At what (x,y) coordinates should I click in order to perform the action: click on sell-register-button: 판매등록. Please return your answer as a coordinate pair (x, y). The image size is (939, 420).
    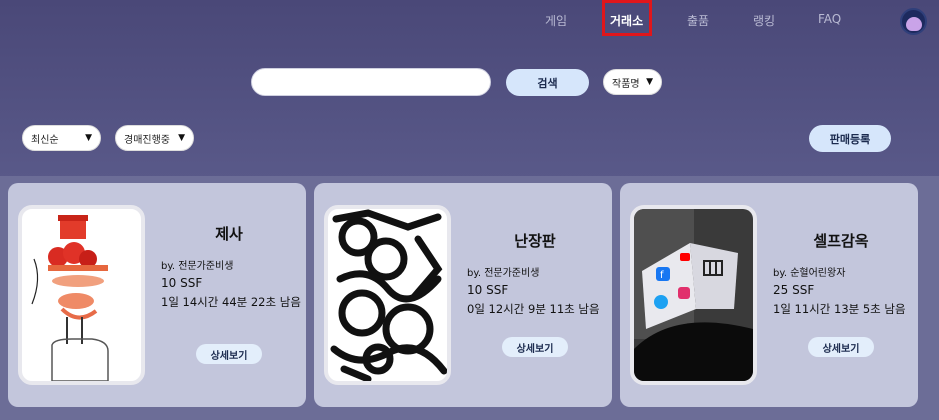
    Looking at the image, I should click on (850, 138).